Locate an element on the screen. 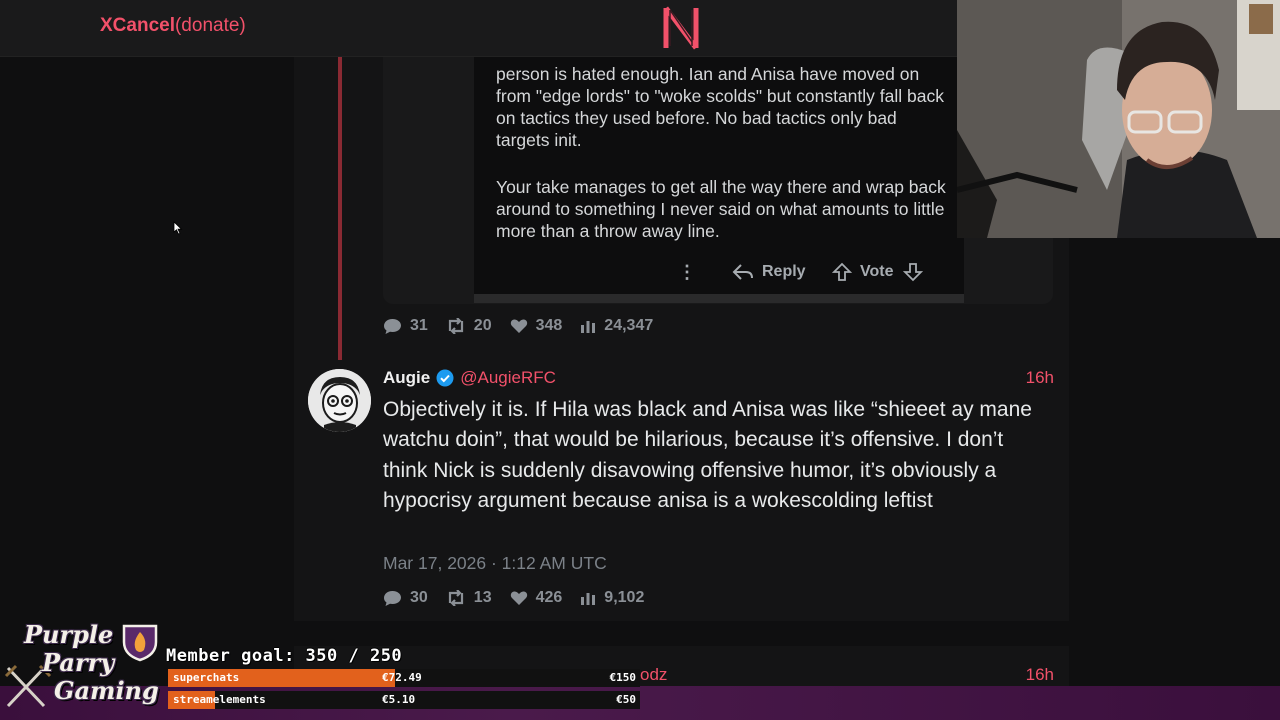  logo-line-1: Purple is located at coordinates (69, 634).